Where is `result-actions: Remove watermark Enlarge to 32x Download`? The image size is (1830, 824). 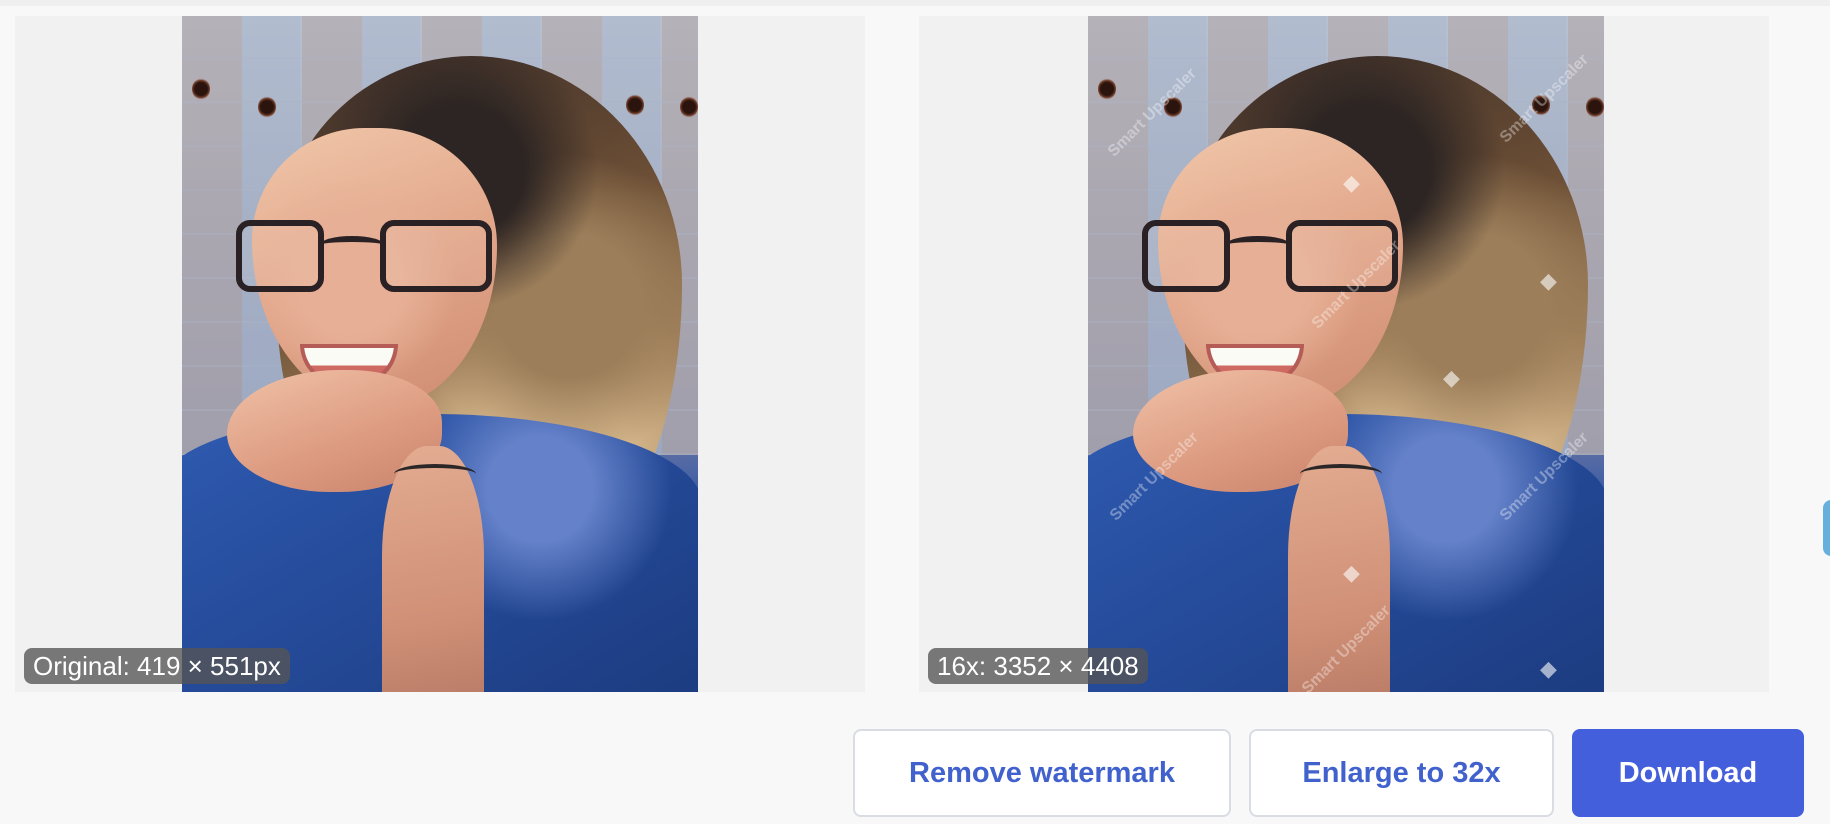
result-actions: Remove watermark Enlarge to 32x Download is located at coordinates (1328, 774).